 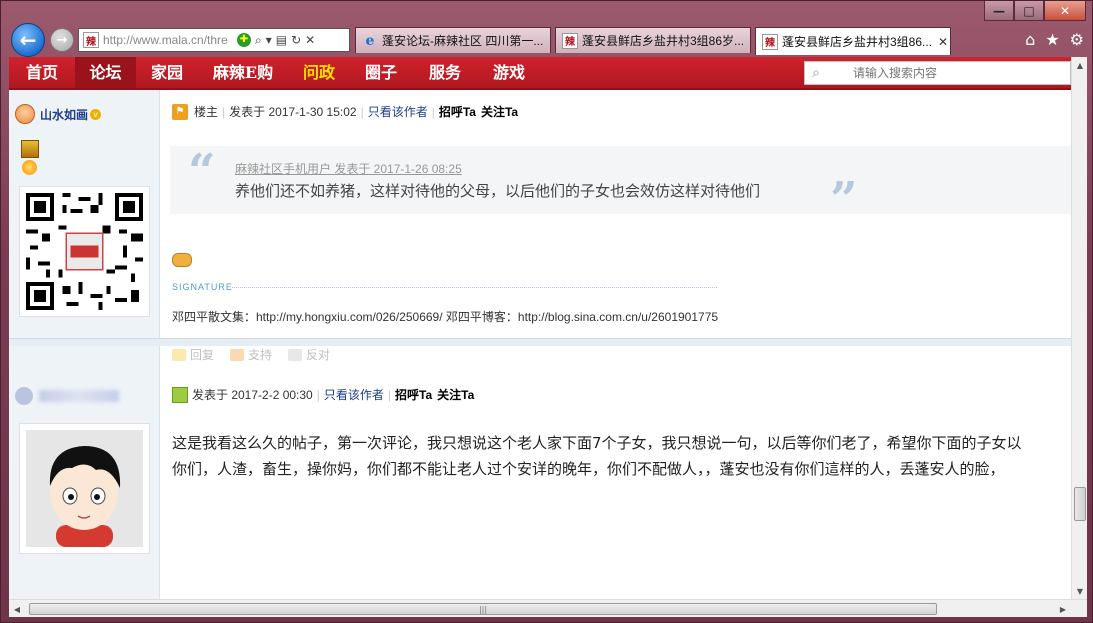 I want to click on post1-username: 山水如画, so click(x=64, y=114).